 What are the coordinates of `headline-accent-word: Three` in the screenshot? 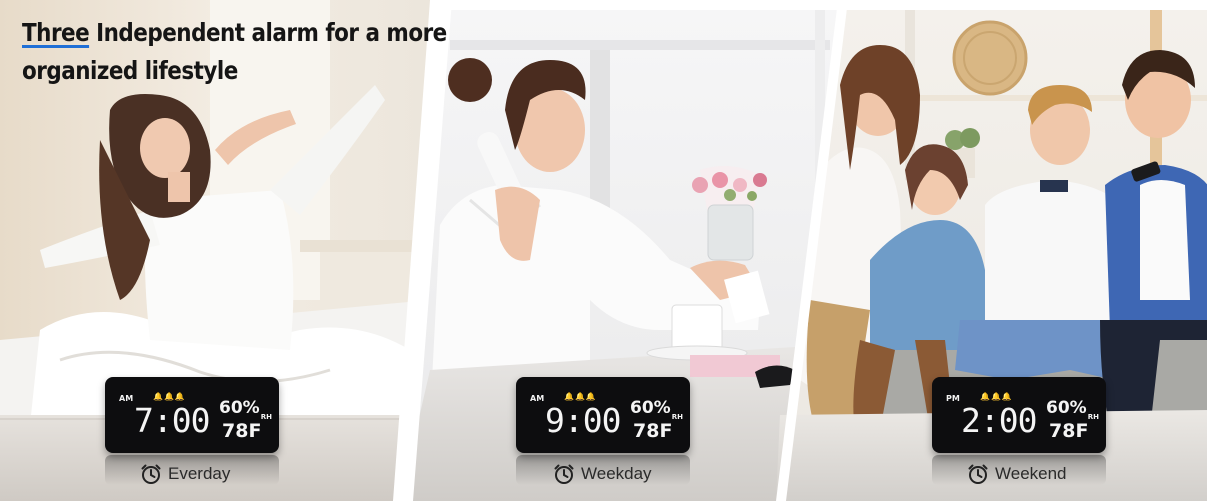 It's located at (56, 32).